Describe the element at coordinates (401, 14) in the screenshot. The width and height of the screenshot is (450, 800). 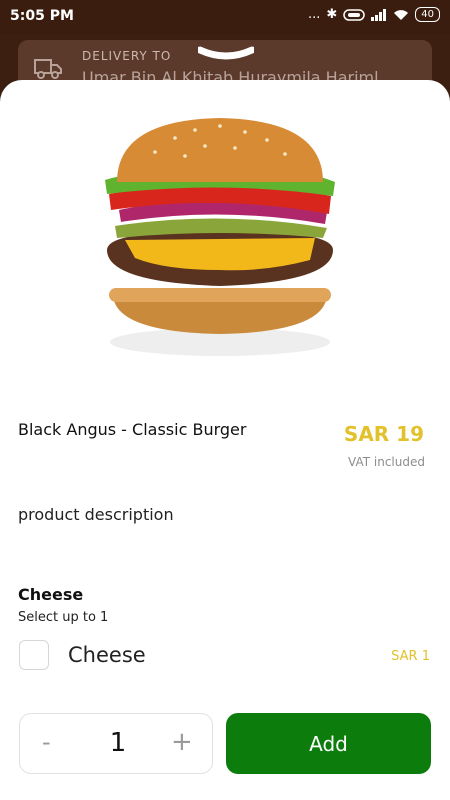
I see `wifi-icon` at that location.